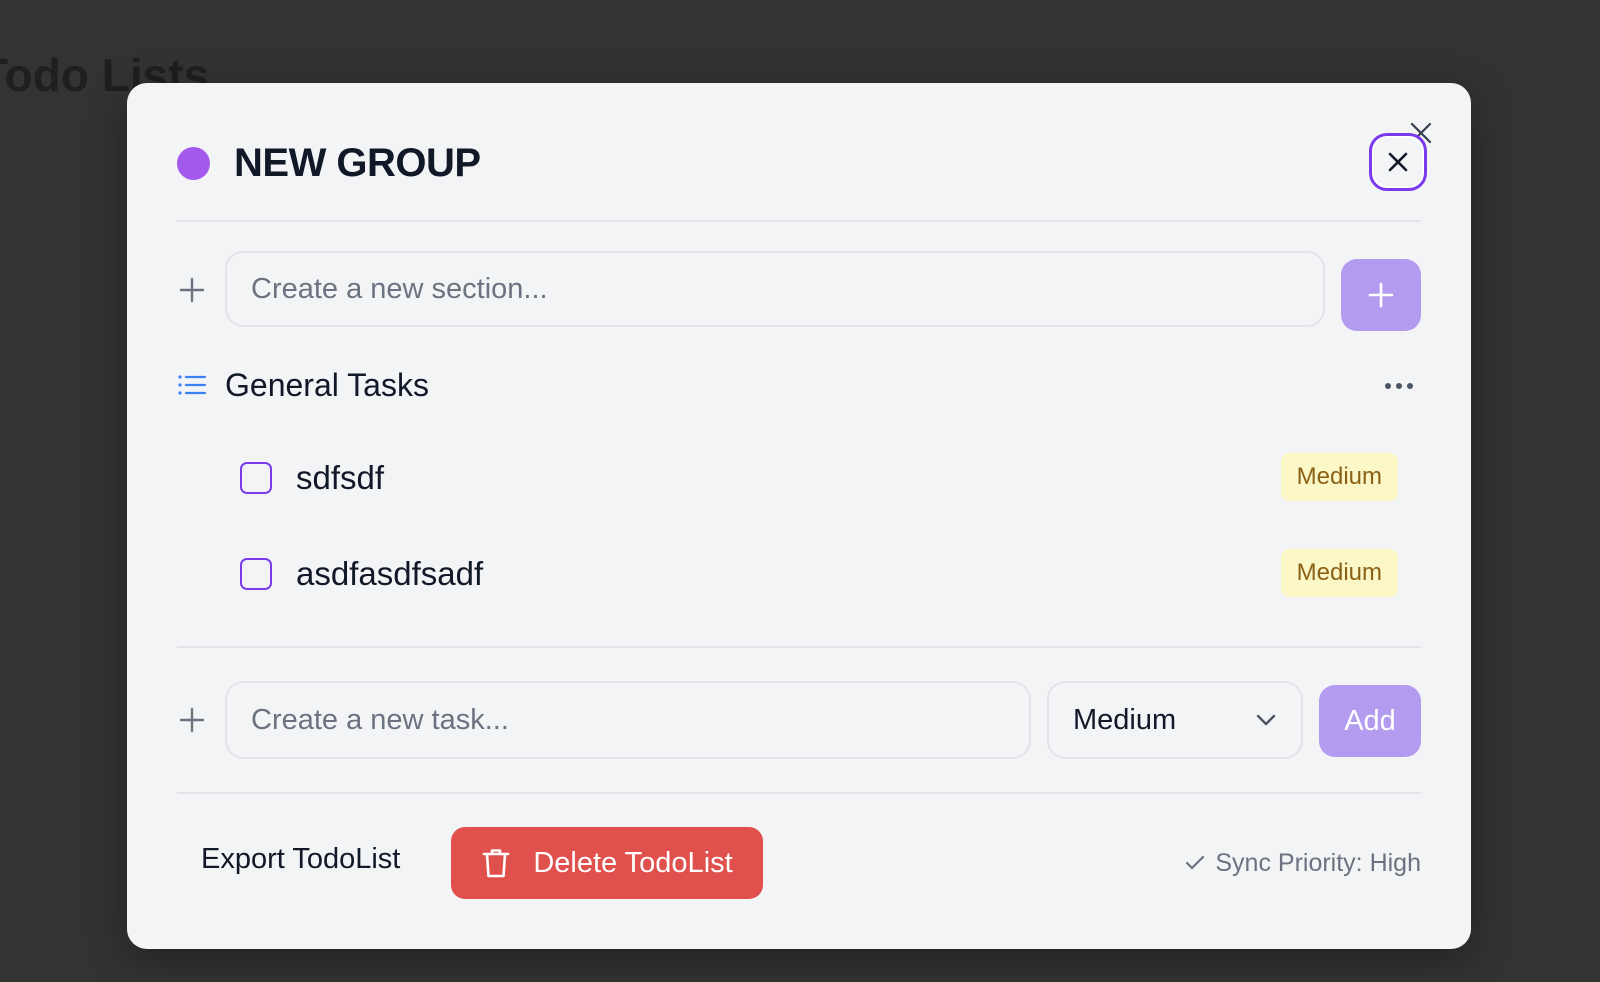 Image resolution: width=1600 pixels, height=982 pixels. I want to click on modal-header: NEW GROUP, so click(802, 163).